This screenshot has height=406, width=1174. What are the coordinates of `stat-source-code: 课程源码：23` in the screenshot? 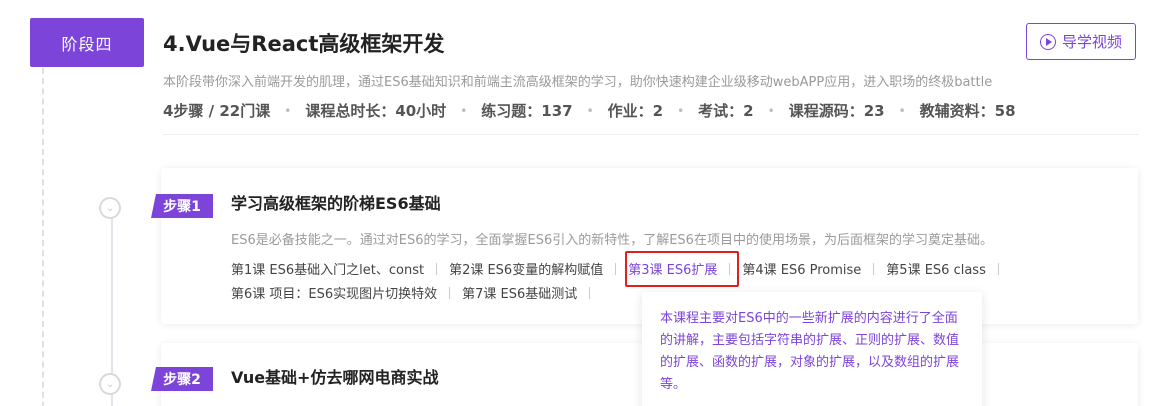 It's located at (836, 111).